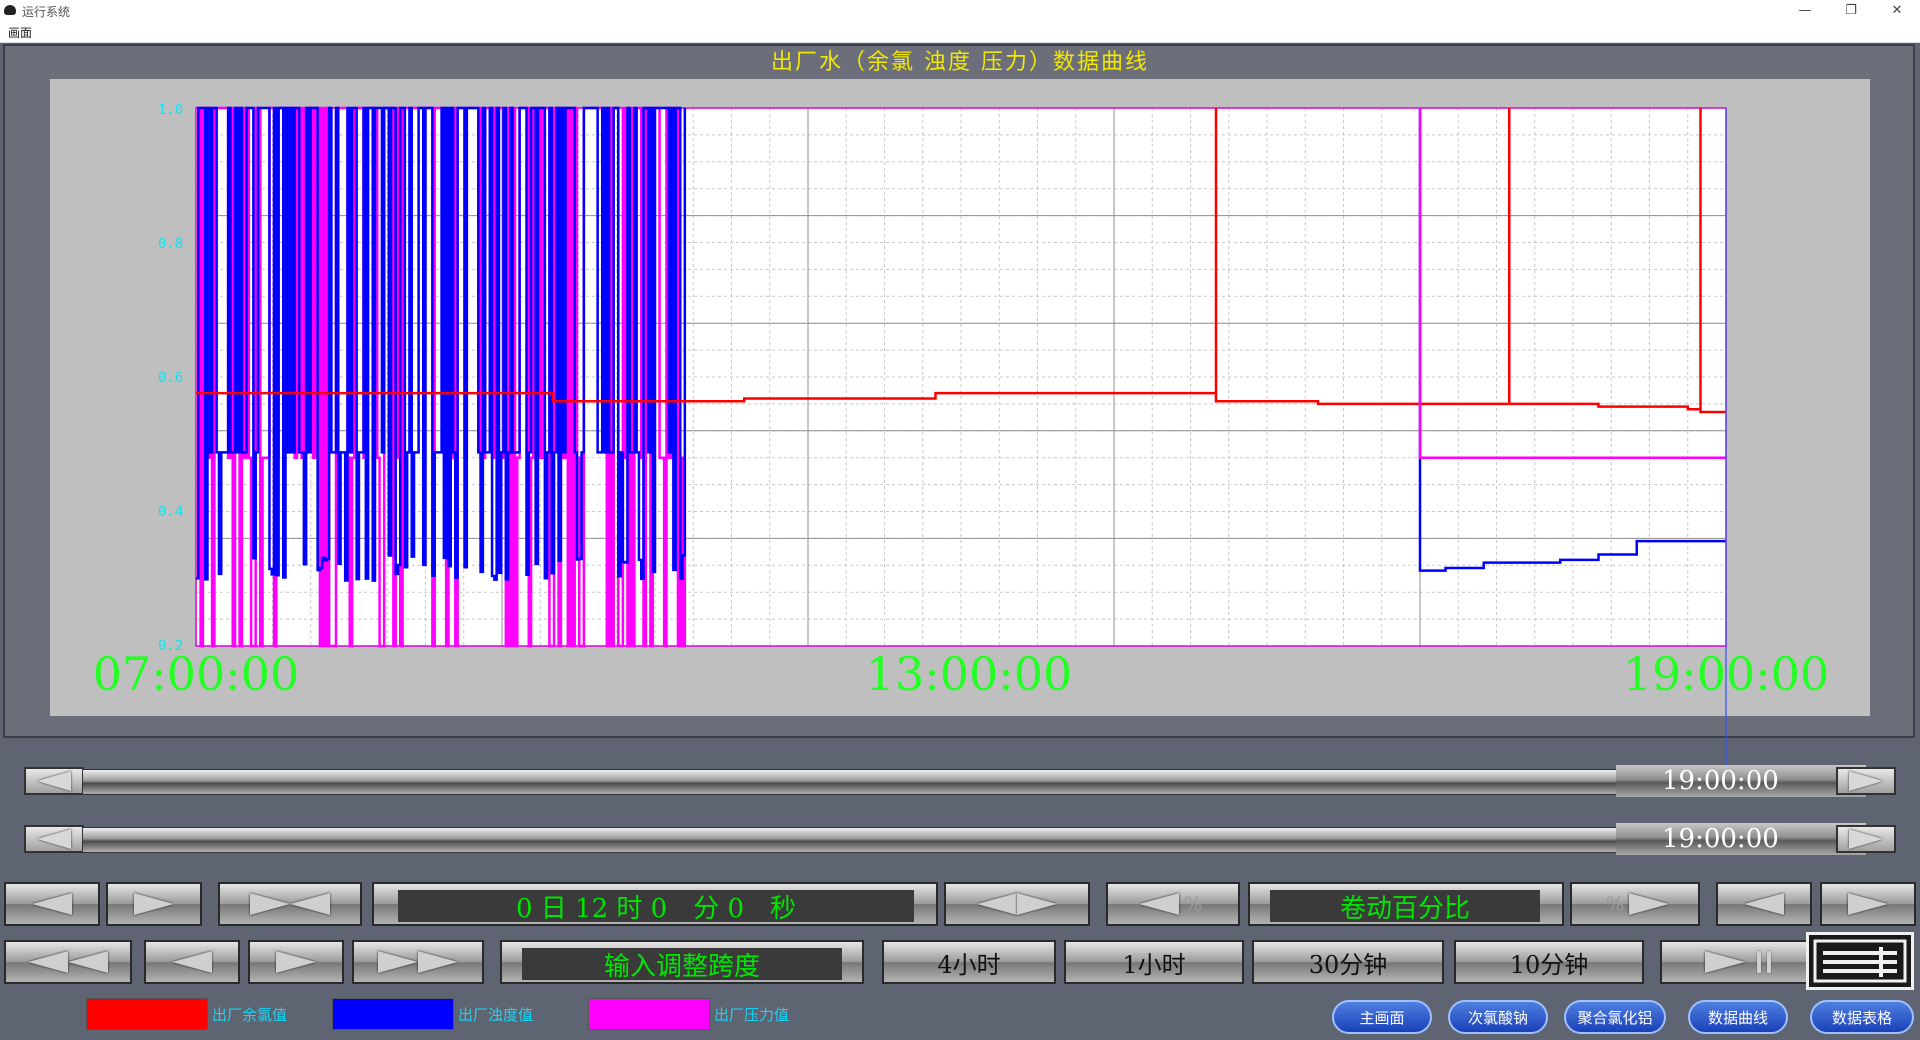 This screenshot has height=1040, width=1920. What do you see at coordinates (1862, 1017) in the screenshot?
I see `nav-data-table-button: 数据表格` at bounding box center [1862, 1017].